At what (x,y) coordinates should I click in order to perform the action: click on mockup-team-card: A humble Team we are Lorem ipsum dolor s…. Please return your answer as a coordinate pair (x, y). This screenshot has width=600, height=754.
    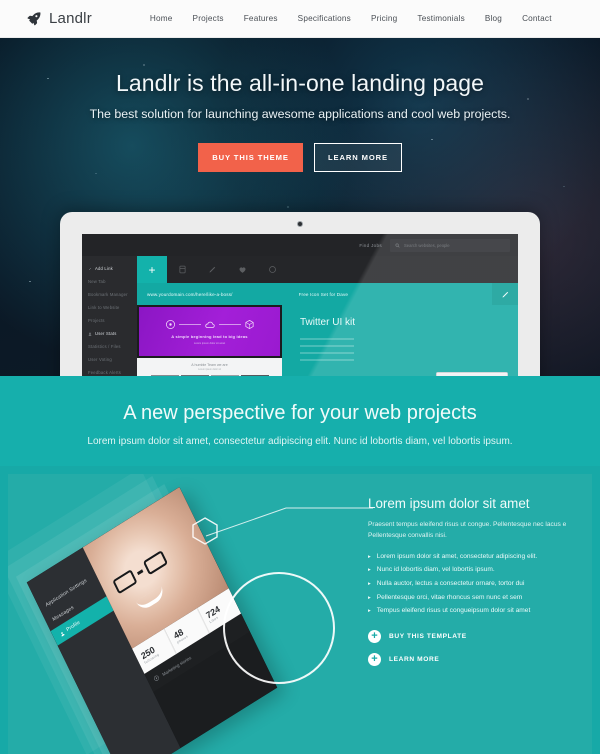
    Looking at the image, I should click on (209, 367).